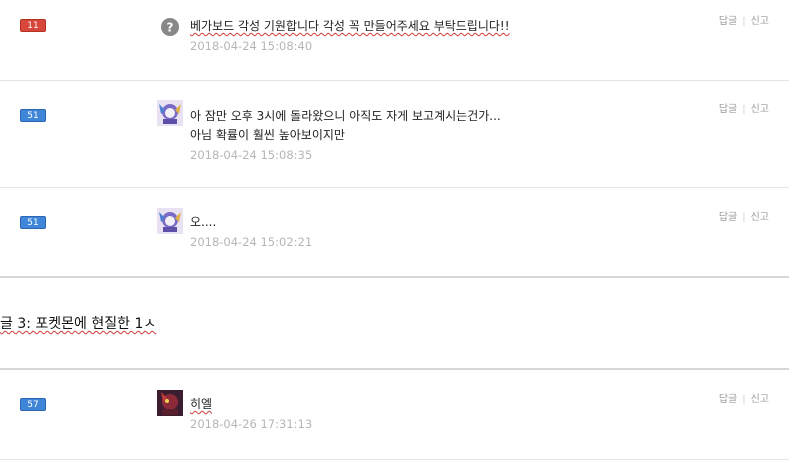 The height and width of the screenshot is (462, 789). Describe the element at coordinates (394, 459) in the screenshot. I see `row-divider` at that location.